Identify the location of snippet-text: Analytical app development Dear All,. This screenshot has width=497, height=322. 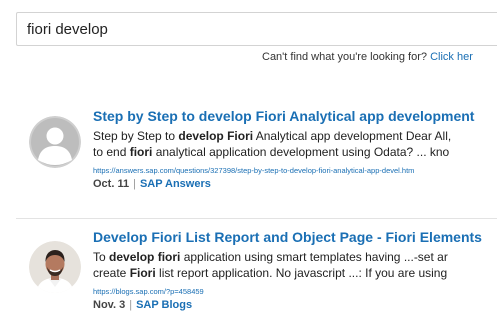
(352, 136).